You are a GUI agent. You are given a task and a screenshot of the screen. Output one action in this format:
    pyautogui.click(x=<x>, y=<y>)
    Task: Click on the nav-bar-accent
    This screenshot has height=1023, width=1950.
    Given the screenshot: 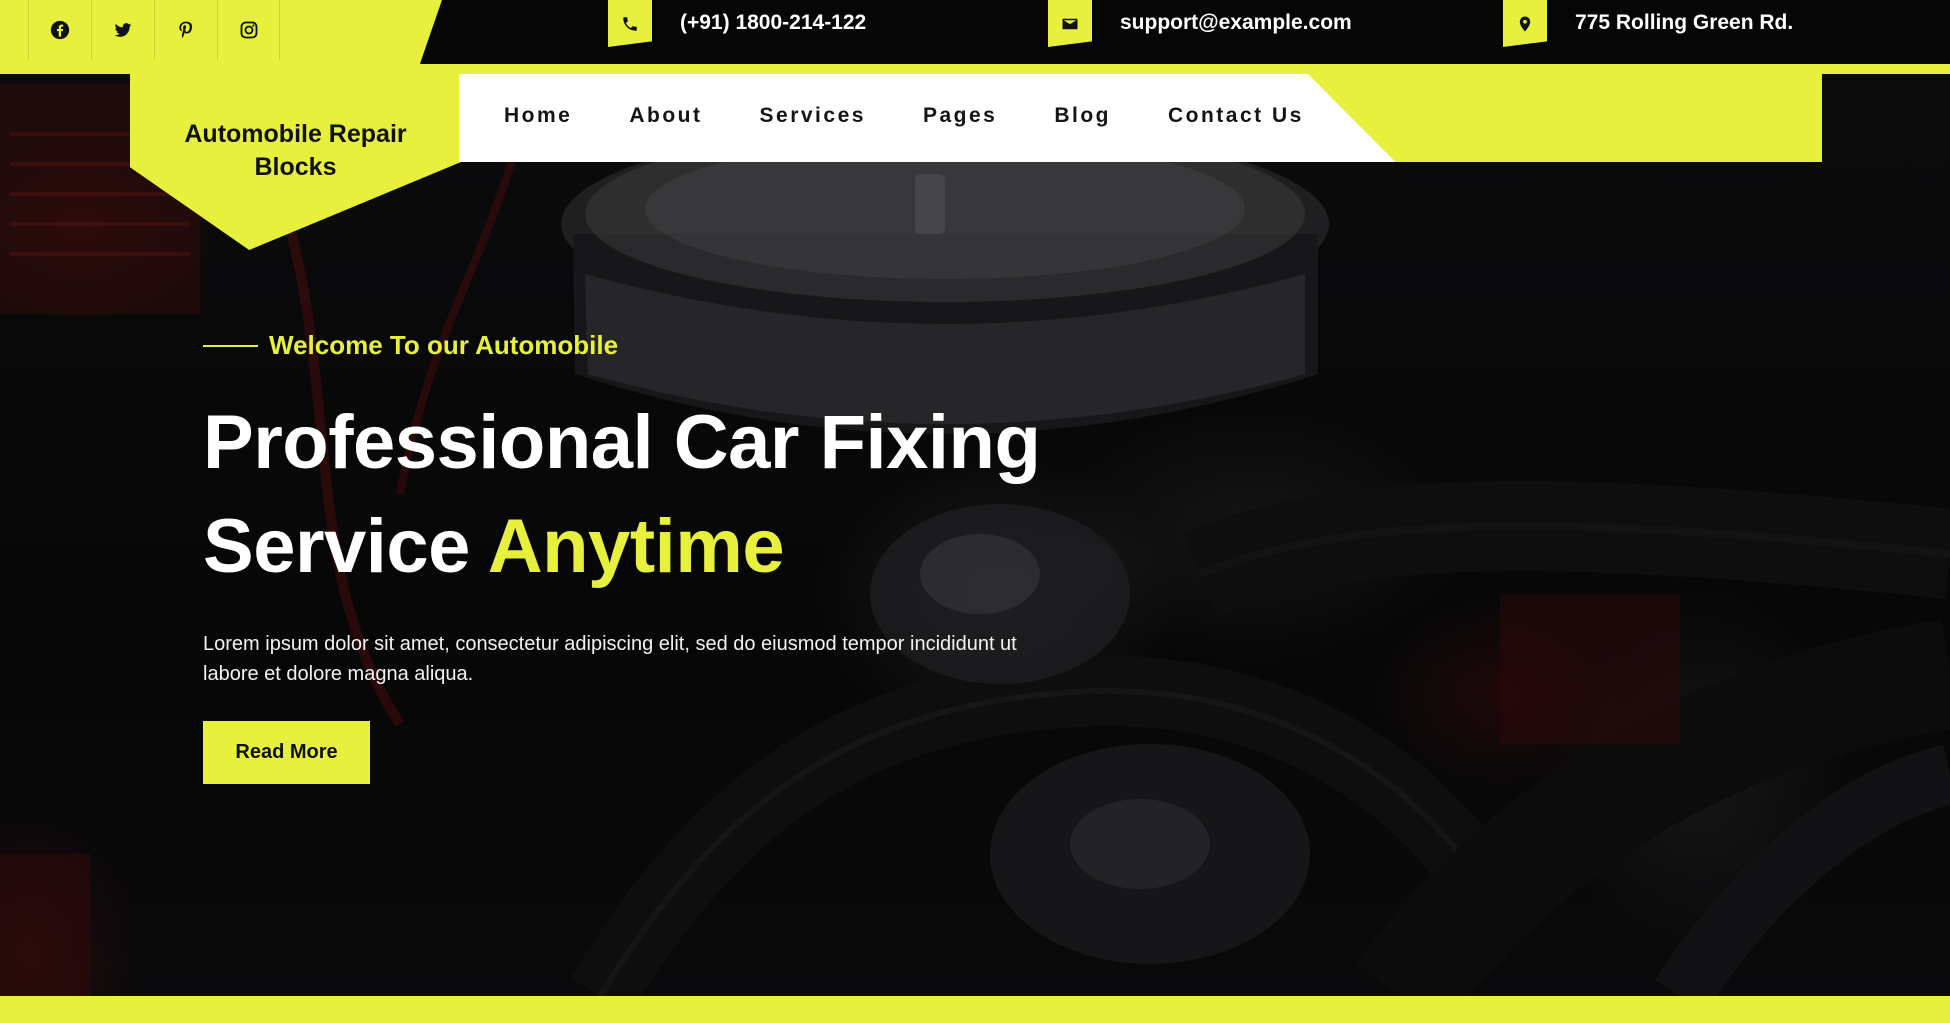 What is the action you would take?
    pyautogui.click(x=1565, y=118)
    